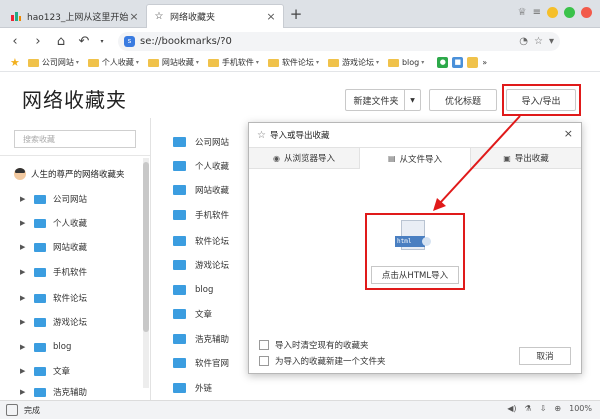 This screenshot has width=600, height=419. I want to click on sidebar-item: ▶ 公司网站, so click(53, 199).